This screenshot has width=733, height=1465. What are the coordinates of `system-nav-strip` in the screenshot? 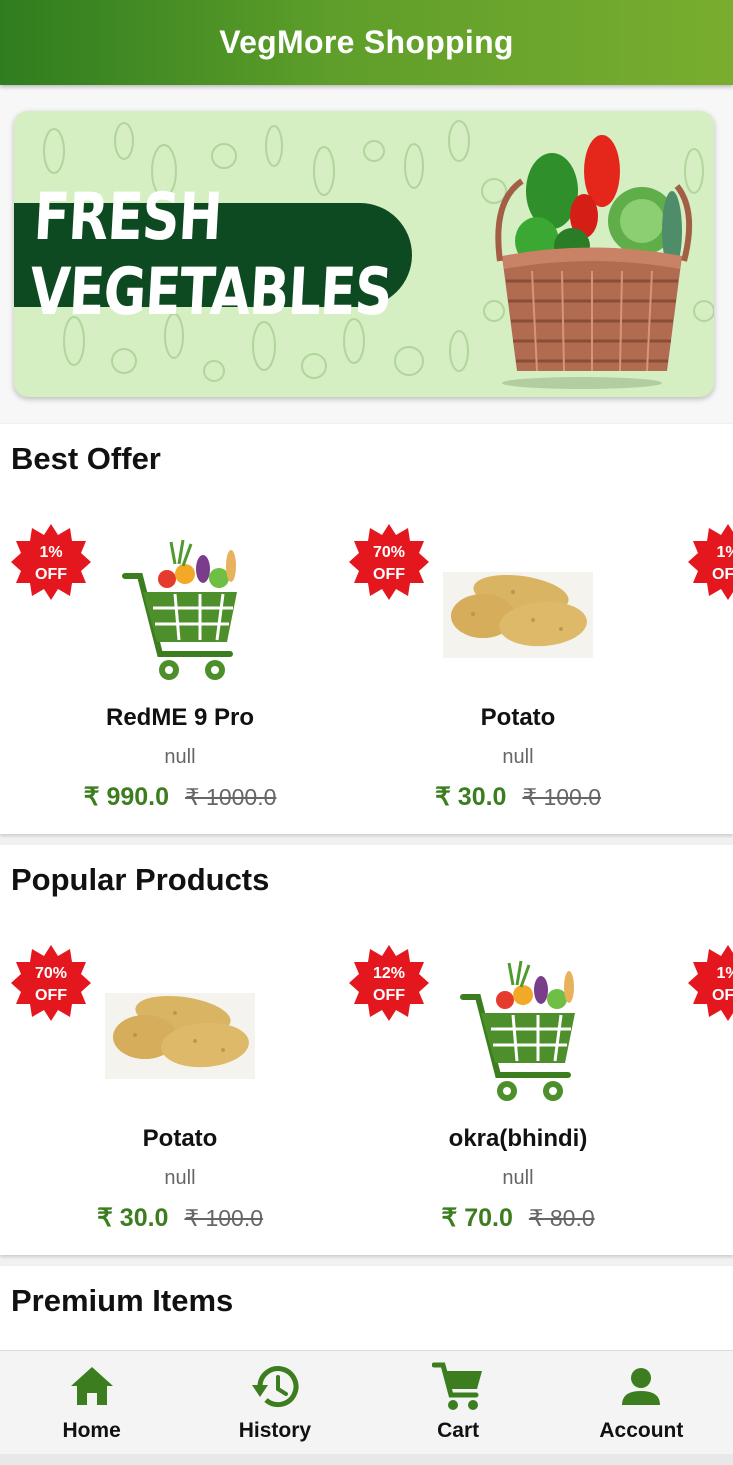 It's located at (366, 1459).